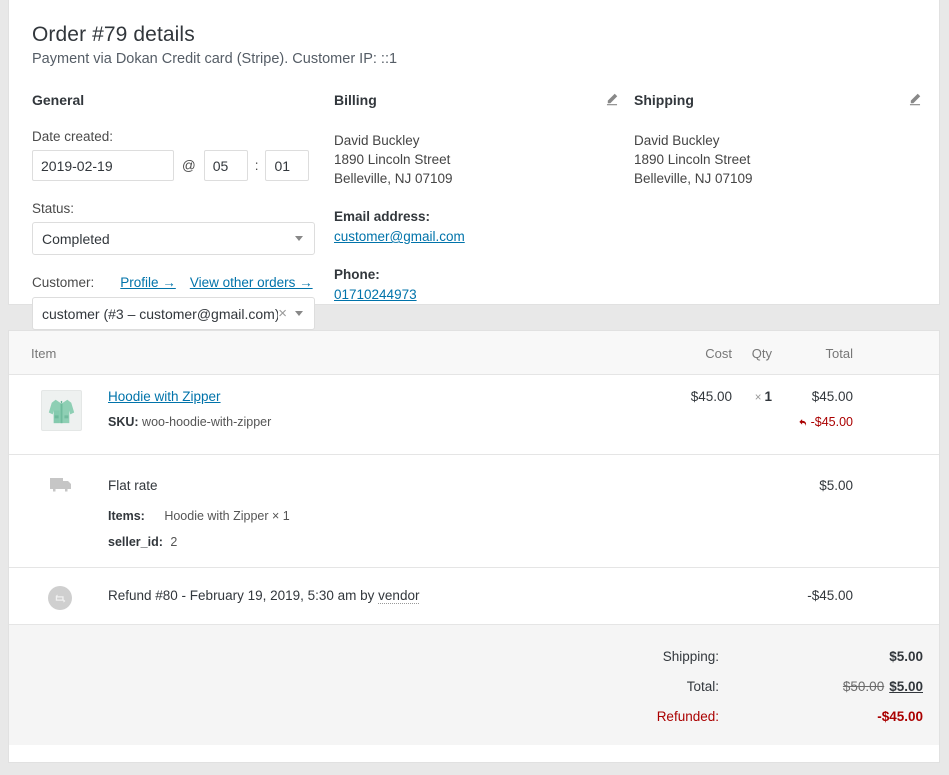 This screenshot has height=775, width=949. I want to click on refund-icon, so click(60, 598).